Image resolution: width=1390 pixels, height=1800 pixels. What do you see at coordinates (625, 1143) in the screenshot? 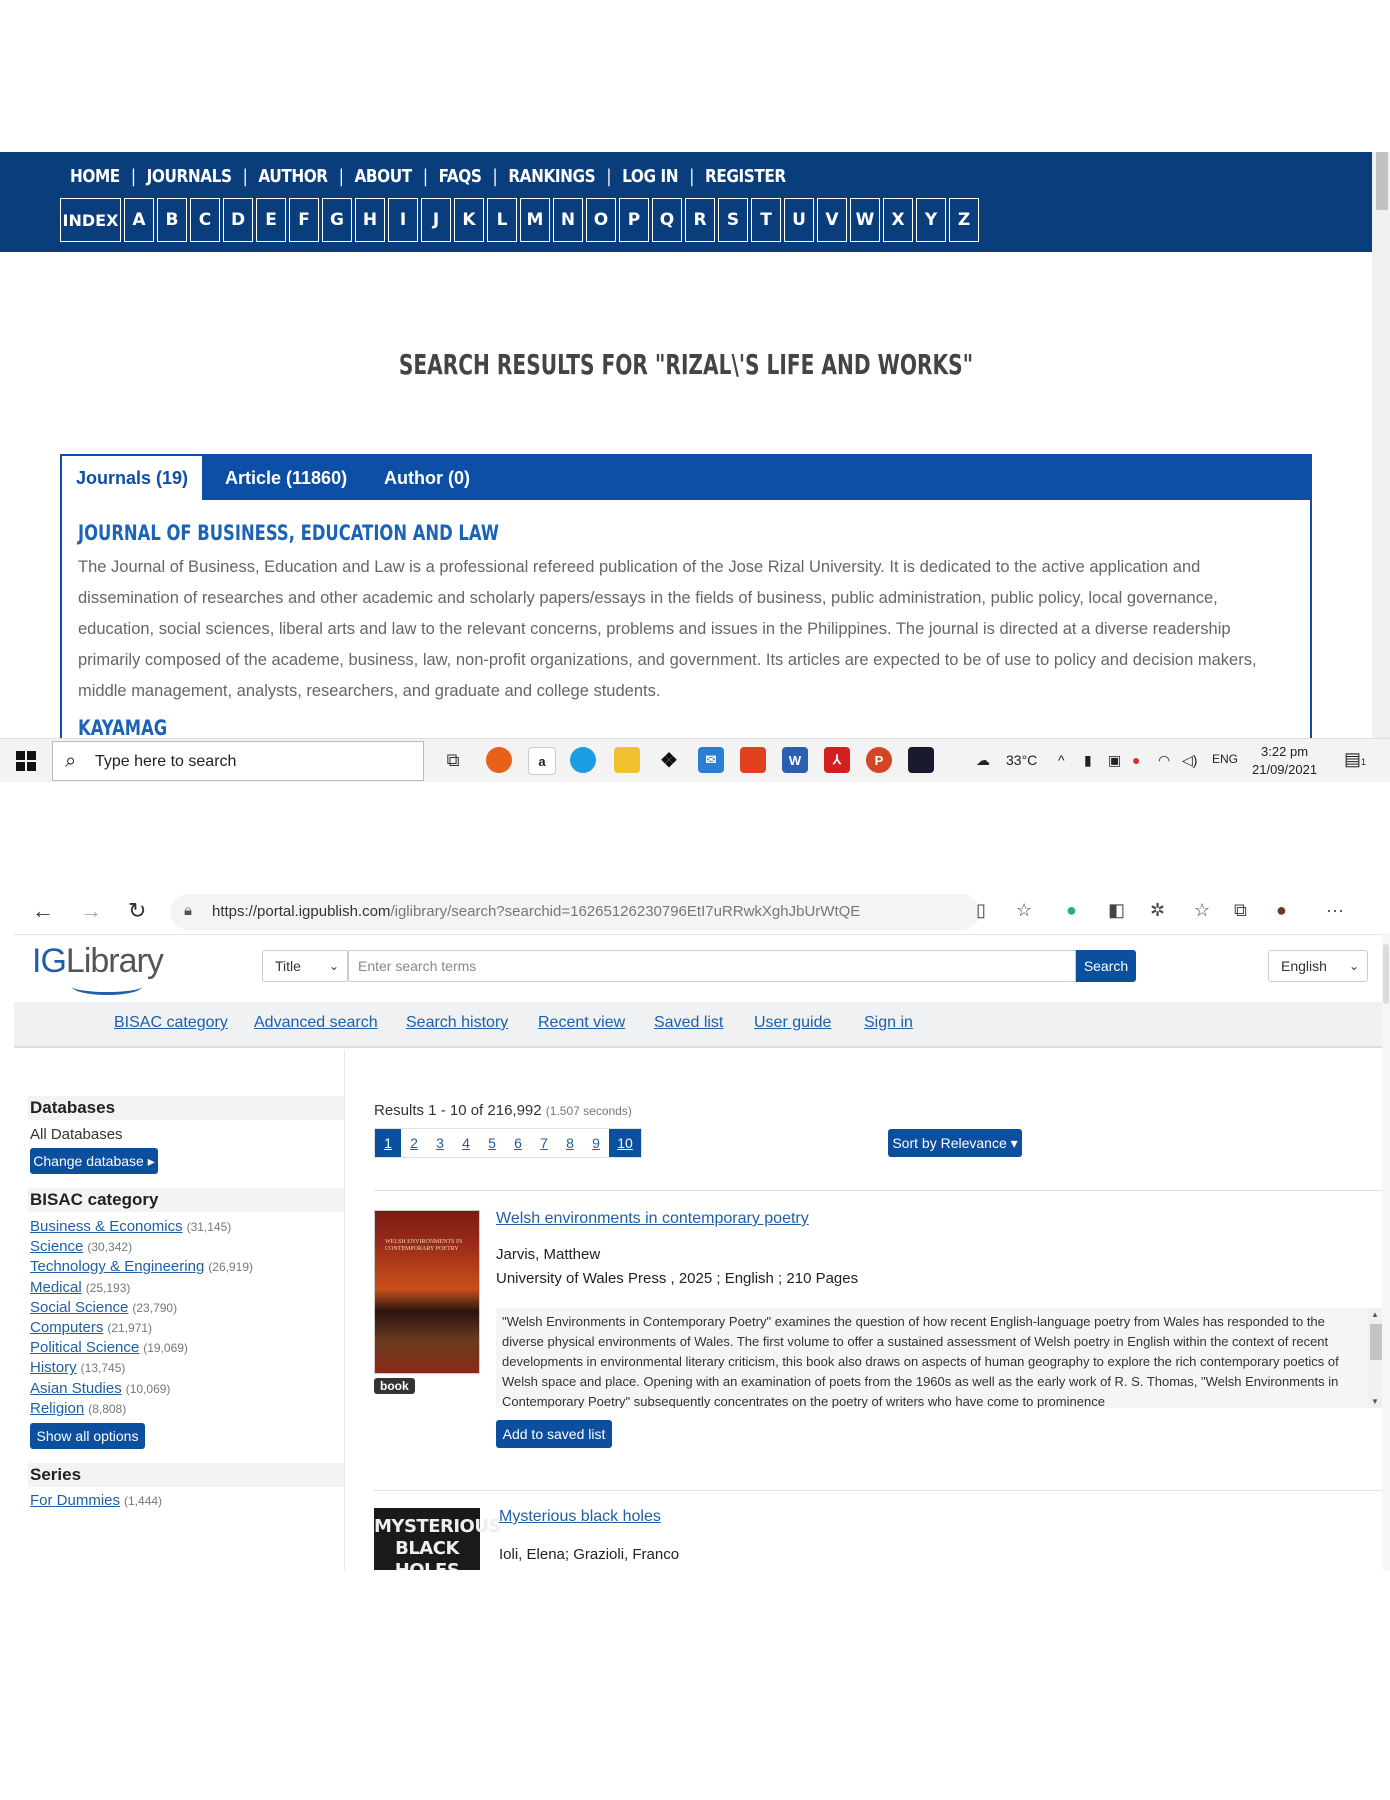
I see `page-link-10: 10` at bounding box center [625, 1143].